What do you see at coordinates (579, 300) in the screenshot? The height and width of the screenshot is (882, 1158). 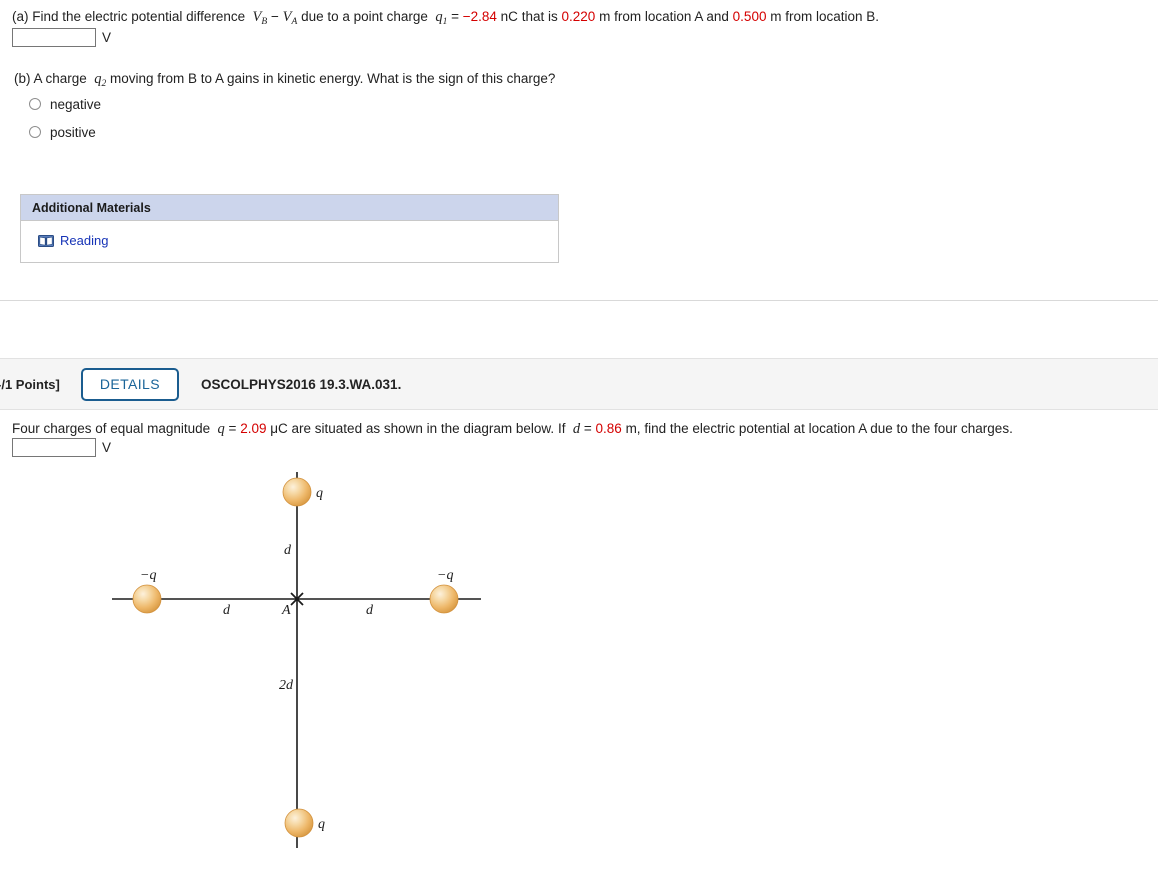 I see `section-divider` at bounding box center [579, 300].